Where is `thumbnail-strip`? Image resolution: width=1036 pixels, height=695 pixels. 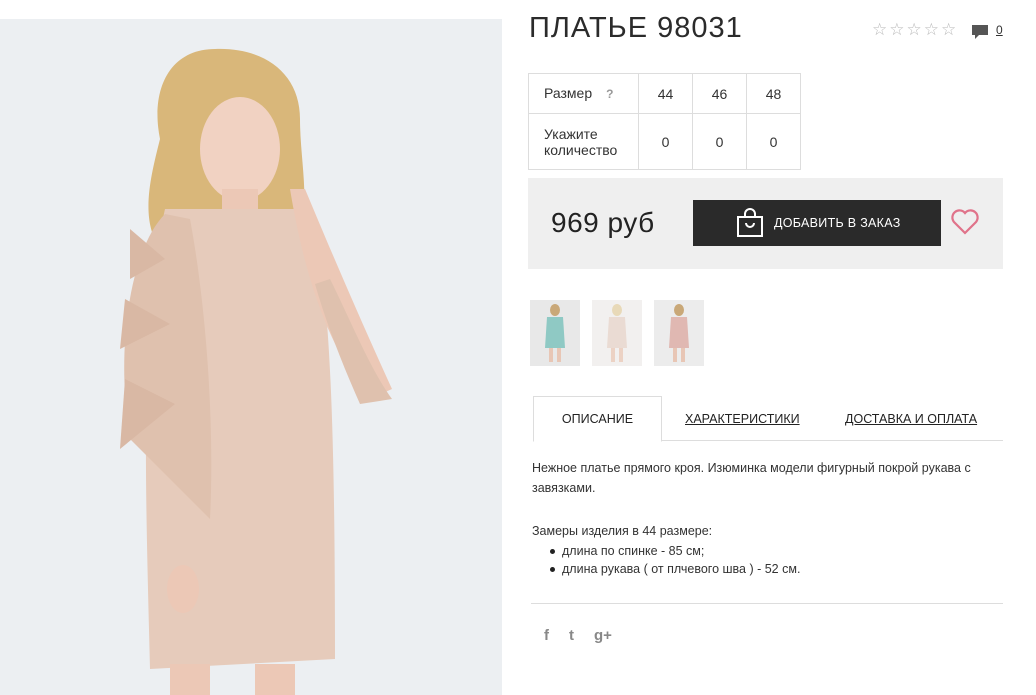 thumbnail-strip is located at coordinates (617, 333).